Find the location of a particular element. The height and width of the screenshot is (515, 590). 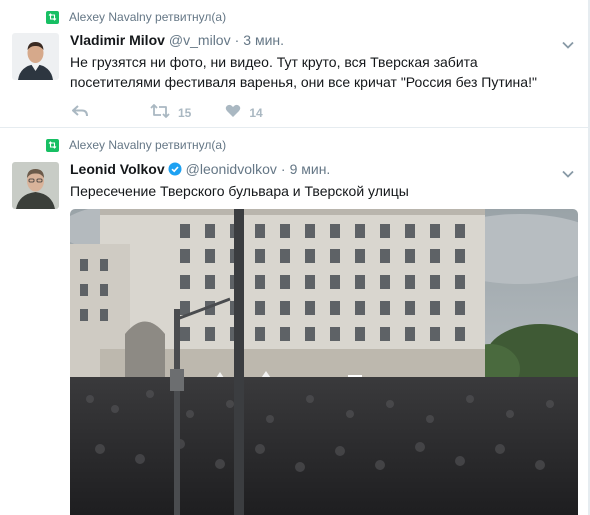

timestamp: 3 мин. is located at coordinates (263, 40).